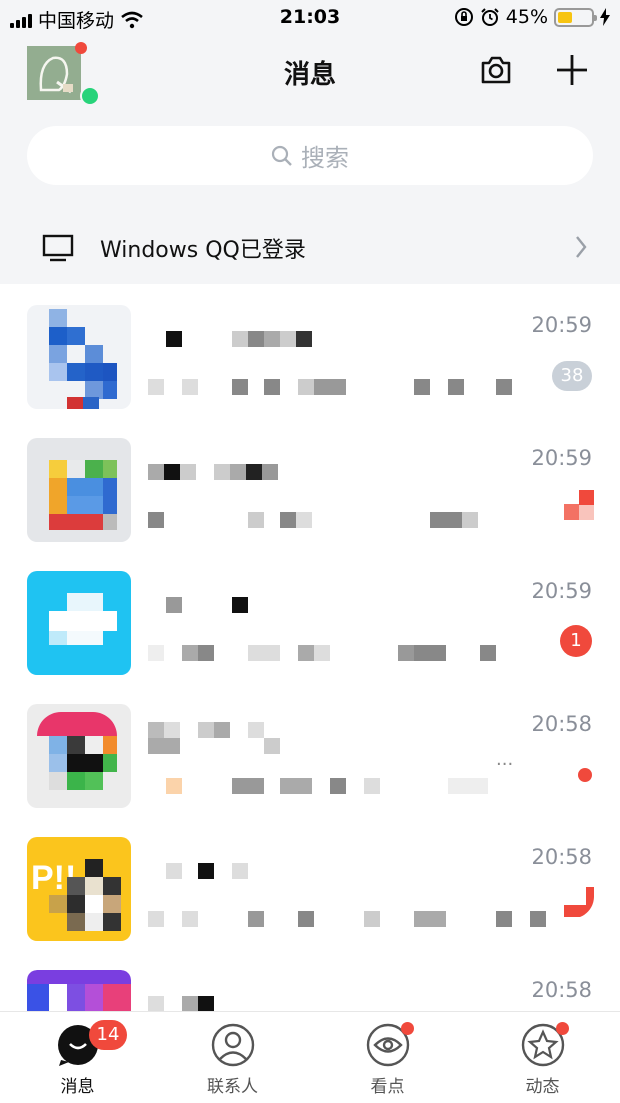 Image resolution: width=620 pixels, height=1103 pixels. What do you see at coordinates (310, 885) in the screenshot?
I see `conversation-item: P!! 20:58` at bounding box center [310, 885].